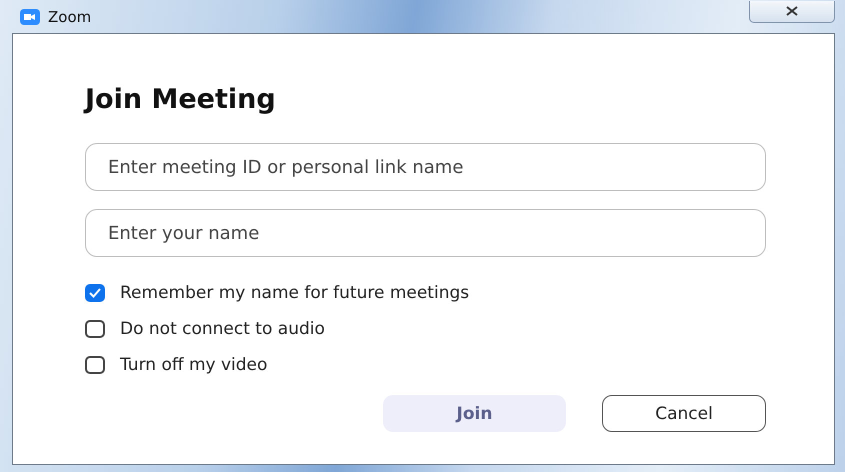  I want to click on window-title: Zoom, so click(70, 17).